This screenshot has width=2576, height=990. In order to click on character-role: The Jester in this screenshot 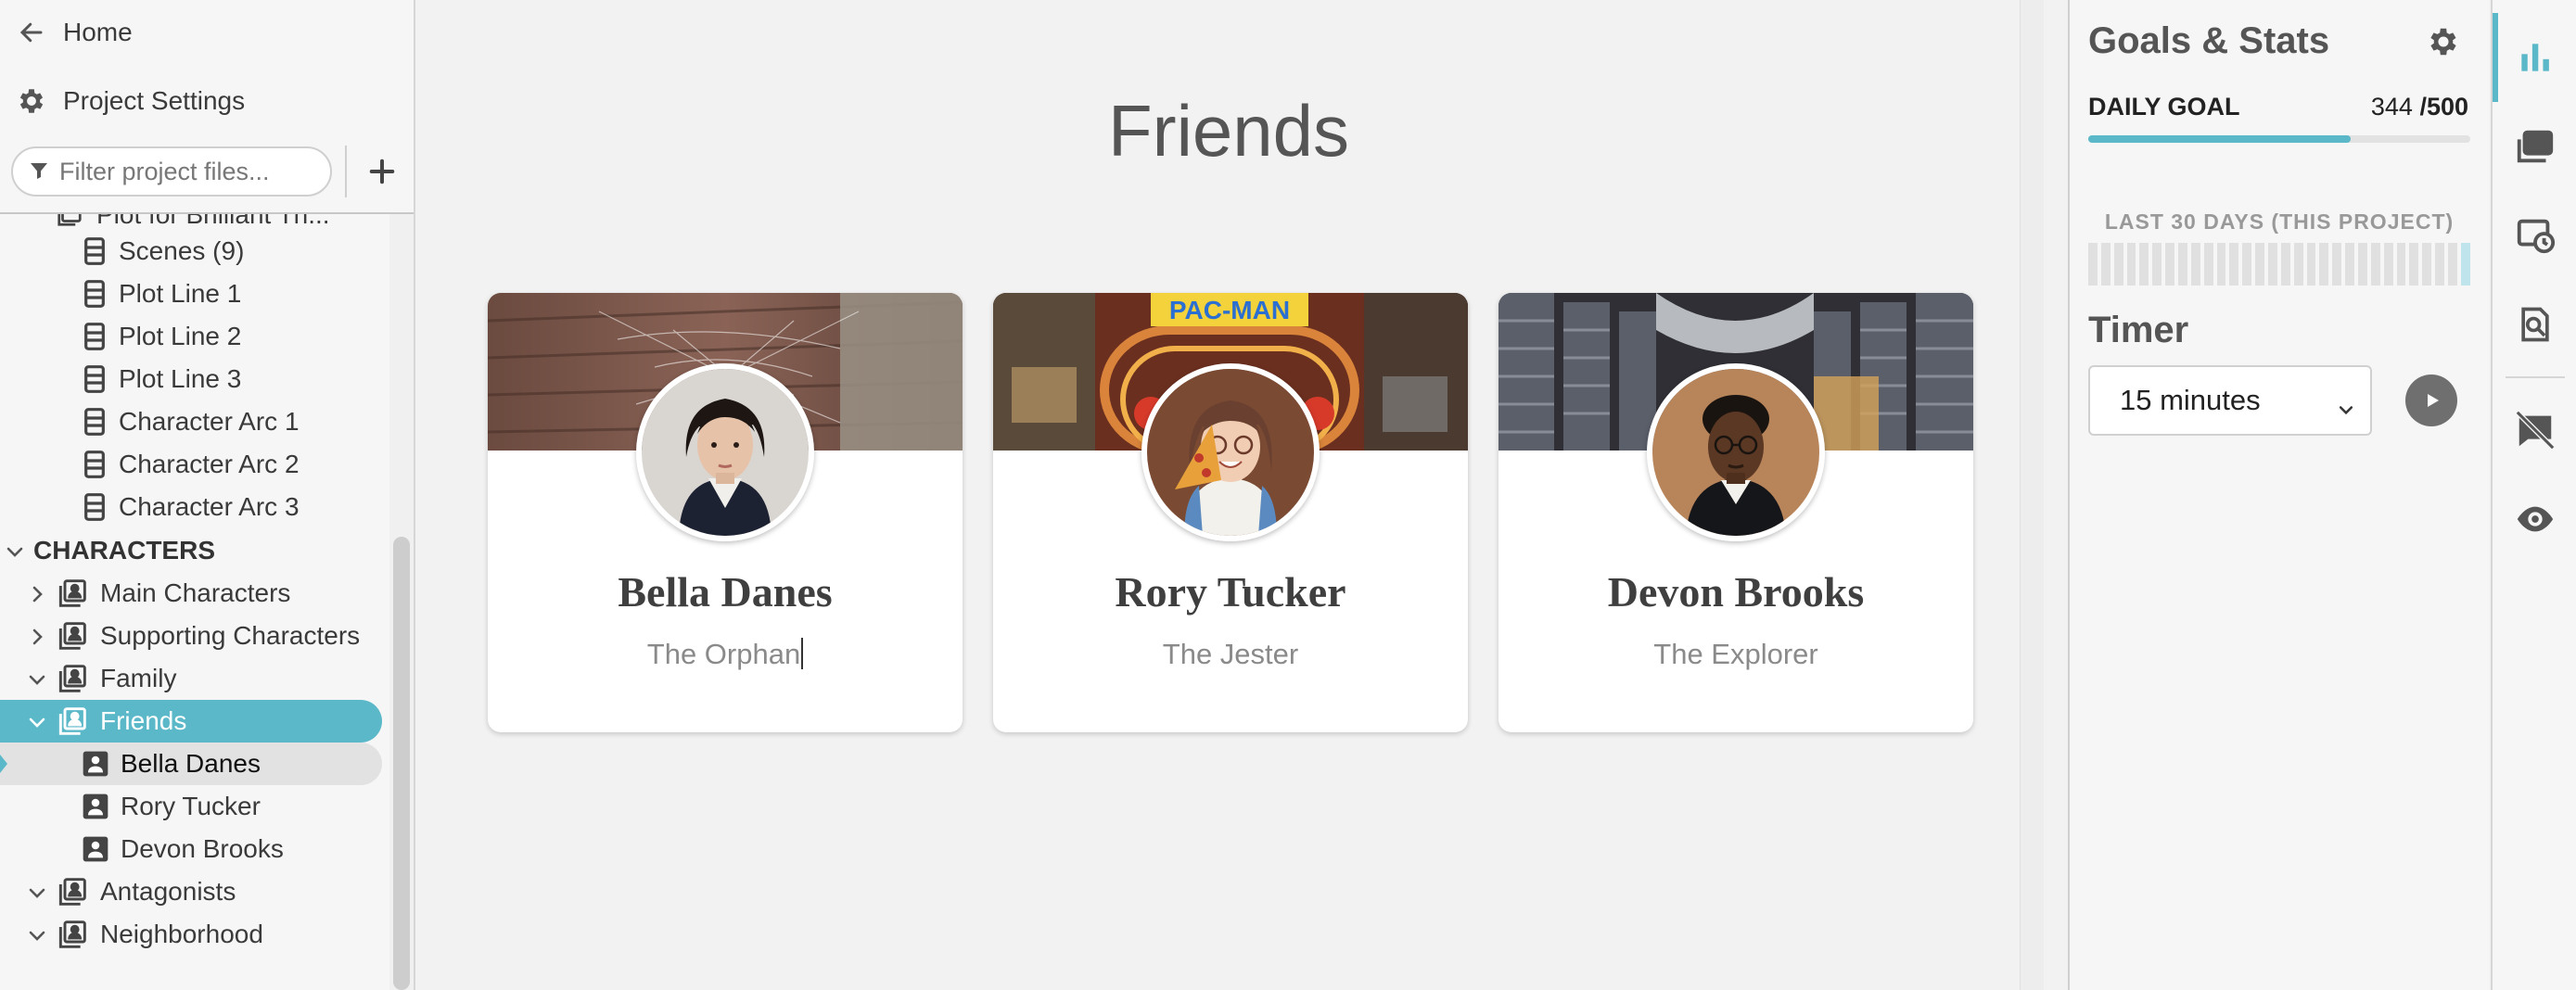, I will do `click(1230, 655)`.